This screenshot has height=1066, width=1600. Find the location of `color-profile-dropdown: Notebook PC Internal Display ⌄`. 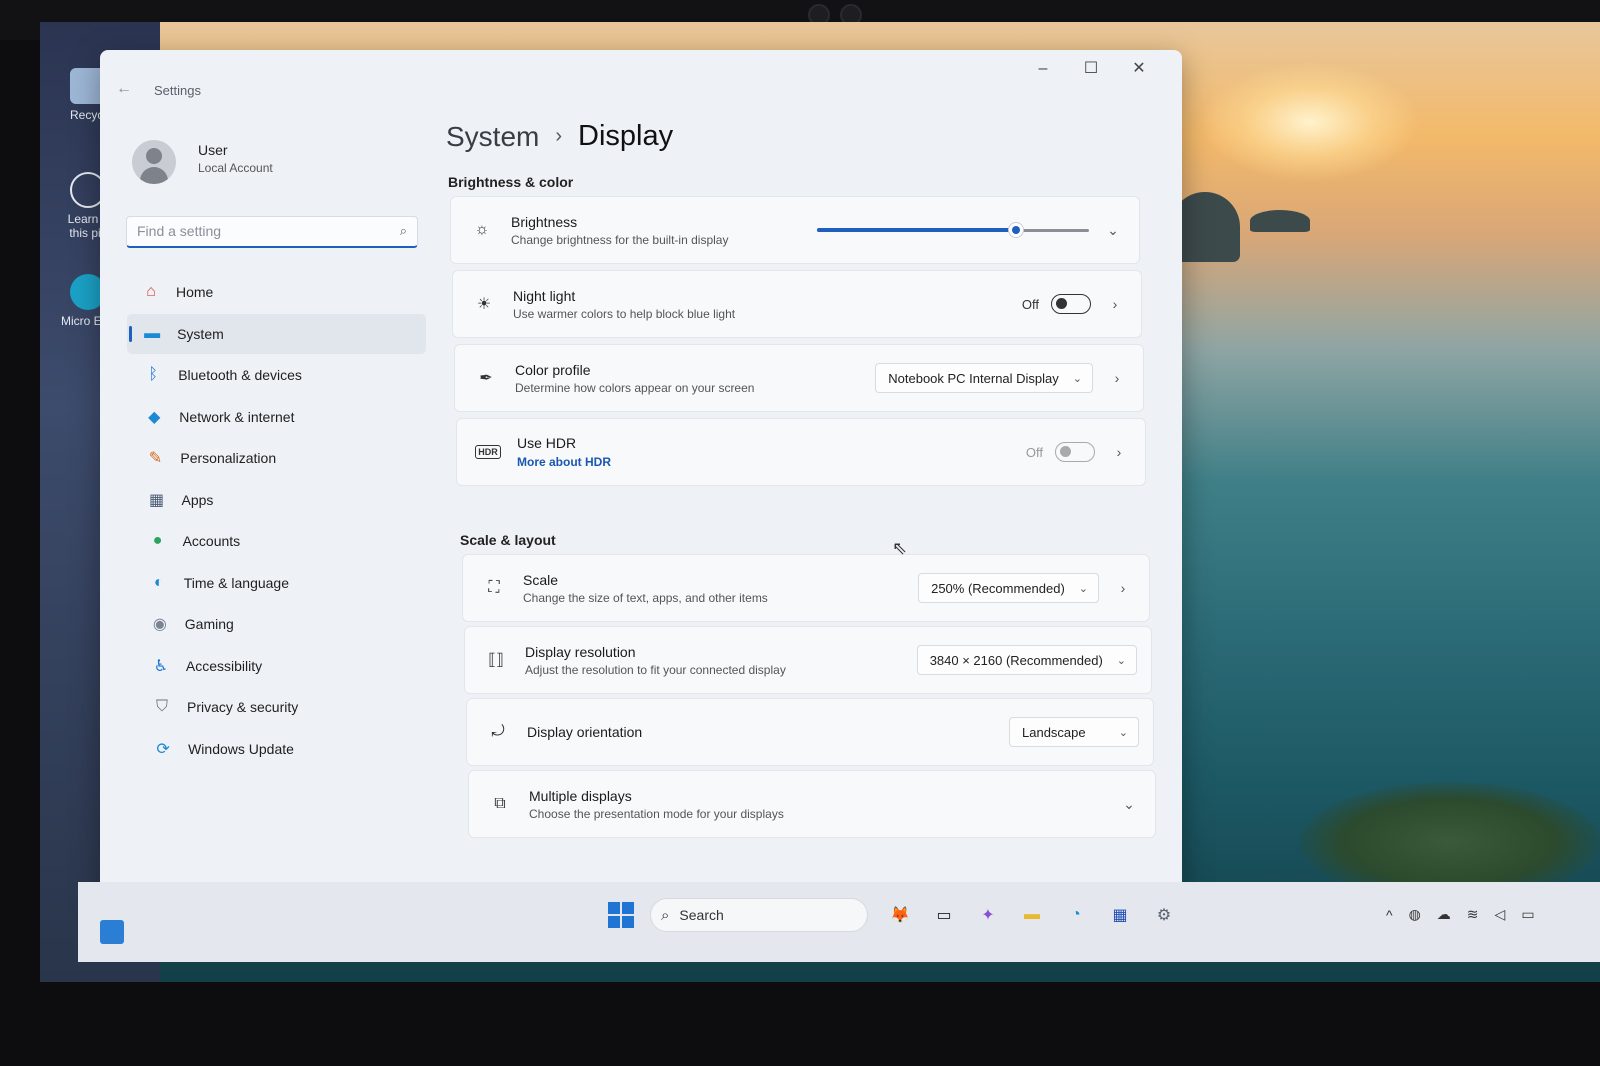

color-profile-dropdown: Notebook PC Internal Display ⌄ is located at coordinates (984, 378).